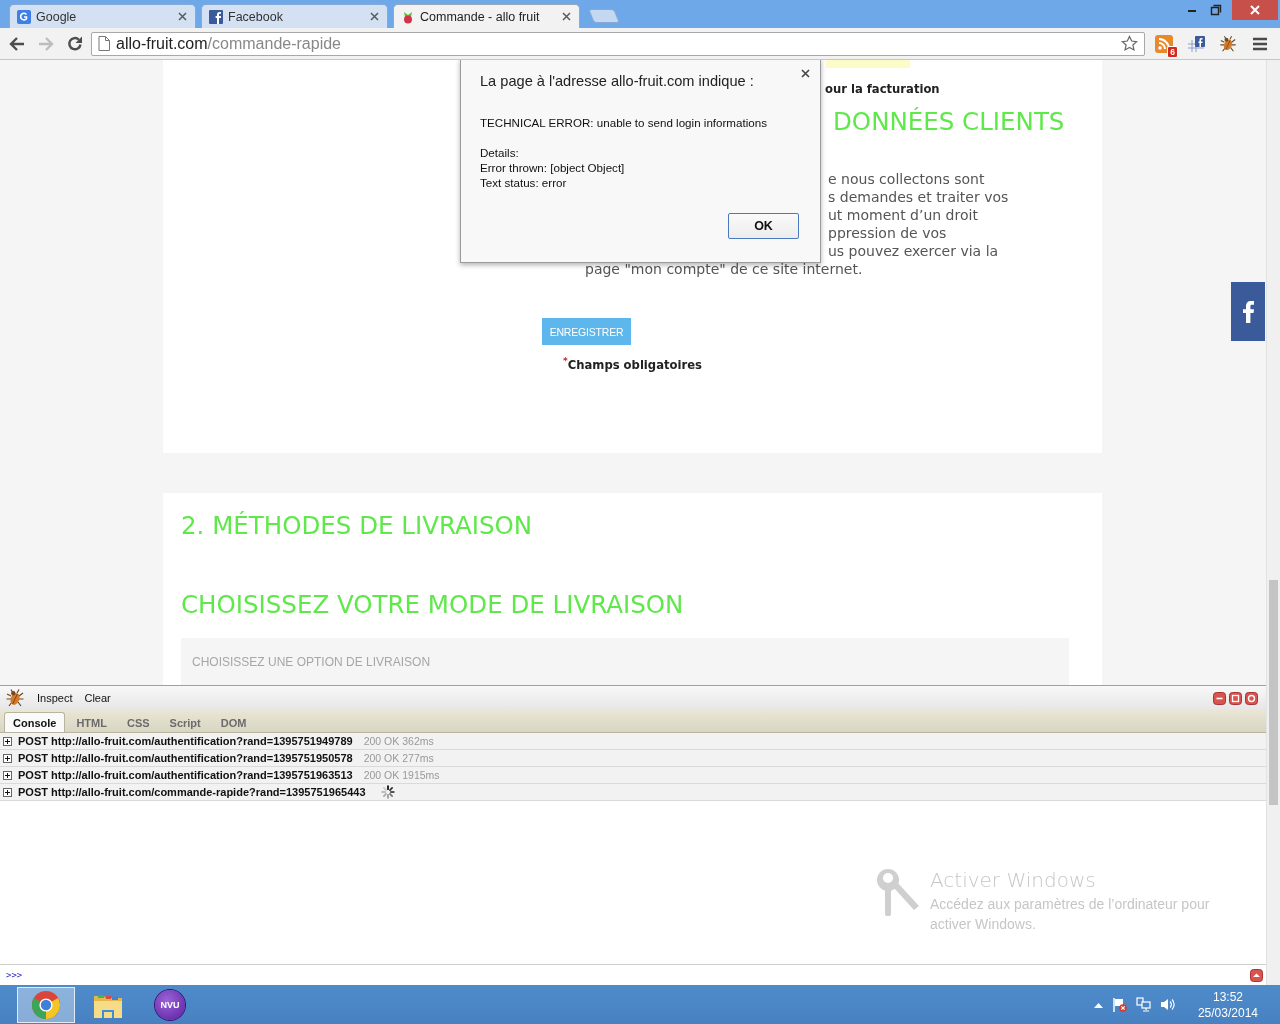 The height and width of the screenshot is (1024, 1280). Describe the element at coordinates (185, 722) in the screenshot. I see `devtools-tab: Script` at that location.